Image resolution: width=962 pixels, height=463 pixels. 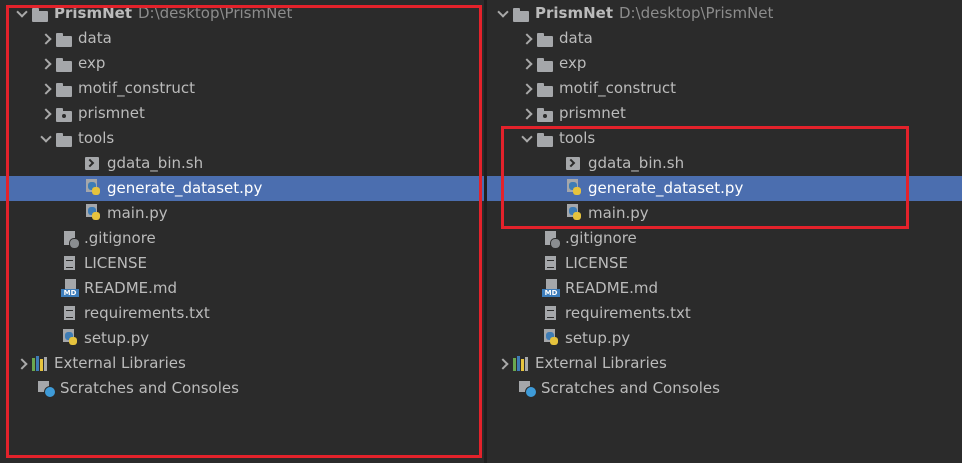 What do you see at coordinates (40, 363) in the screenshot?
I see `libraries-icon` at bounding box center [40, 363].